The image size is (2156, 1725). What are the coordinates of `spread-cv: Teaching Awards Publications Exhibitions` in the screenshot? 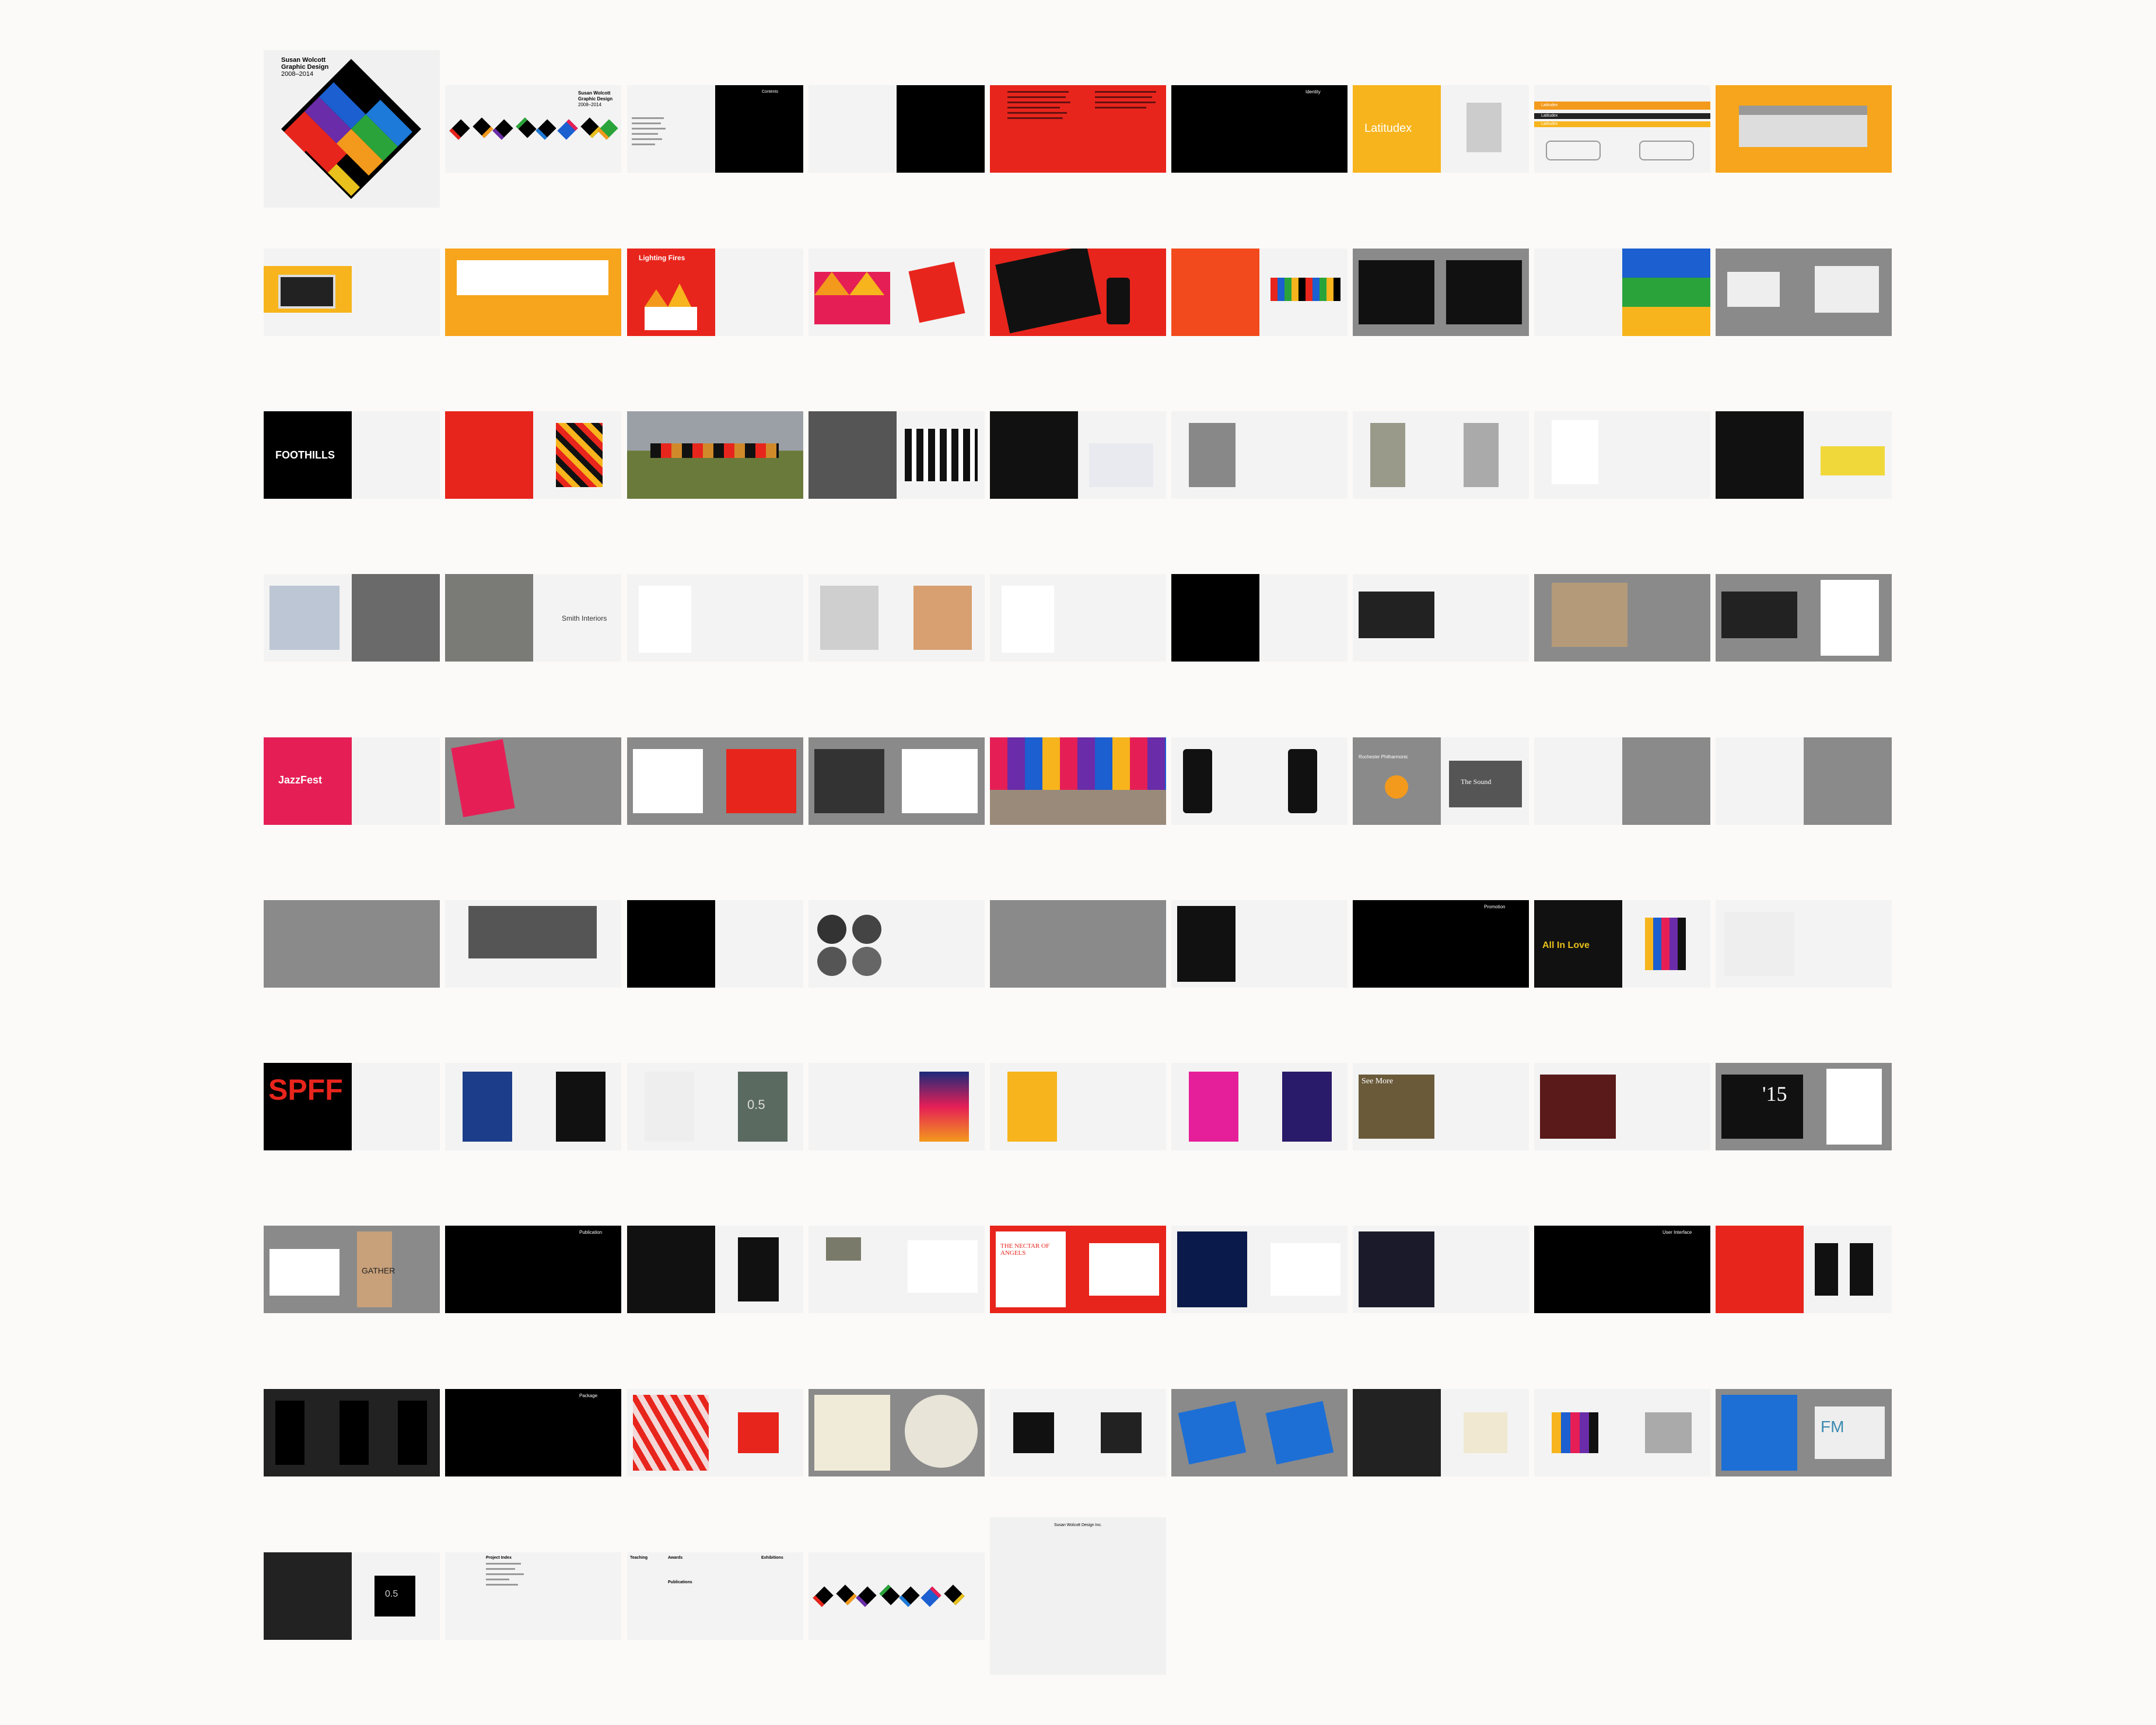 It's located at (715, 1596).